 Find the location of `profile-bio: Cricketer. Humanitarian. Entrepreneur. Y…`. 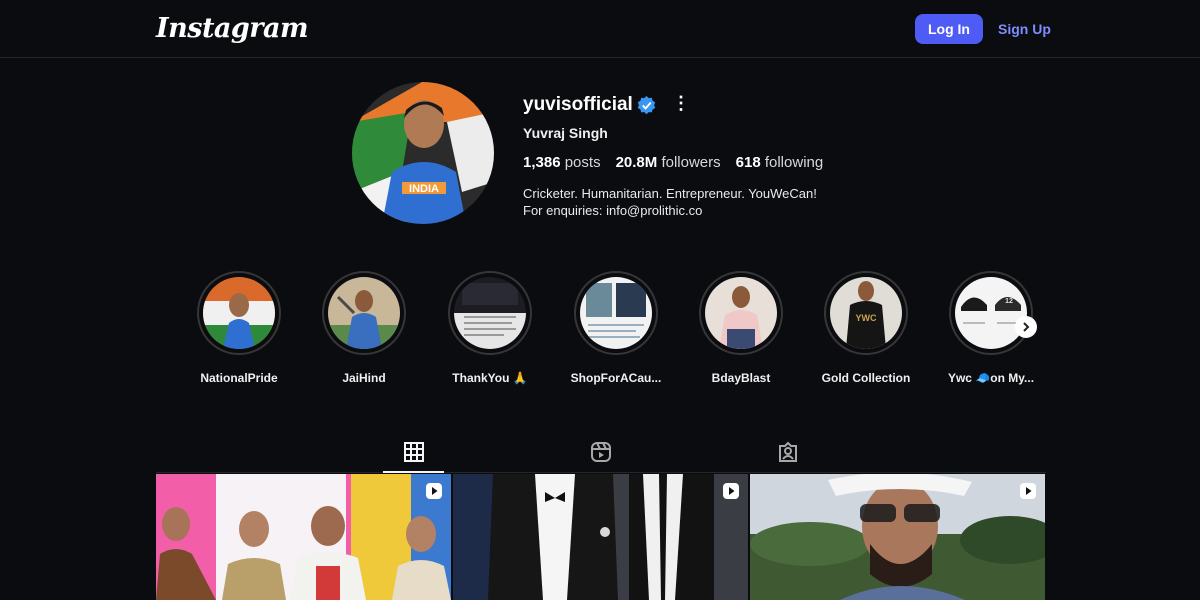

profile-bio: Cricketer. Humanitarian. Entrepreneur. Y… is located at coordinates (670, 202).